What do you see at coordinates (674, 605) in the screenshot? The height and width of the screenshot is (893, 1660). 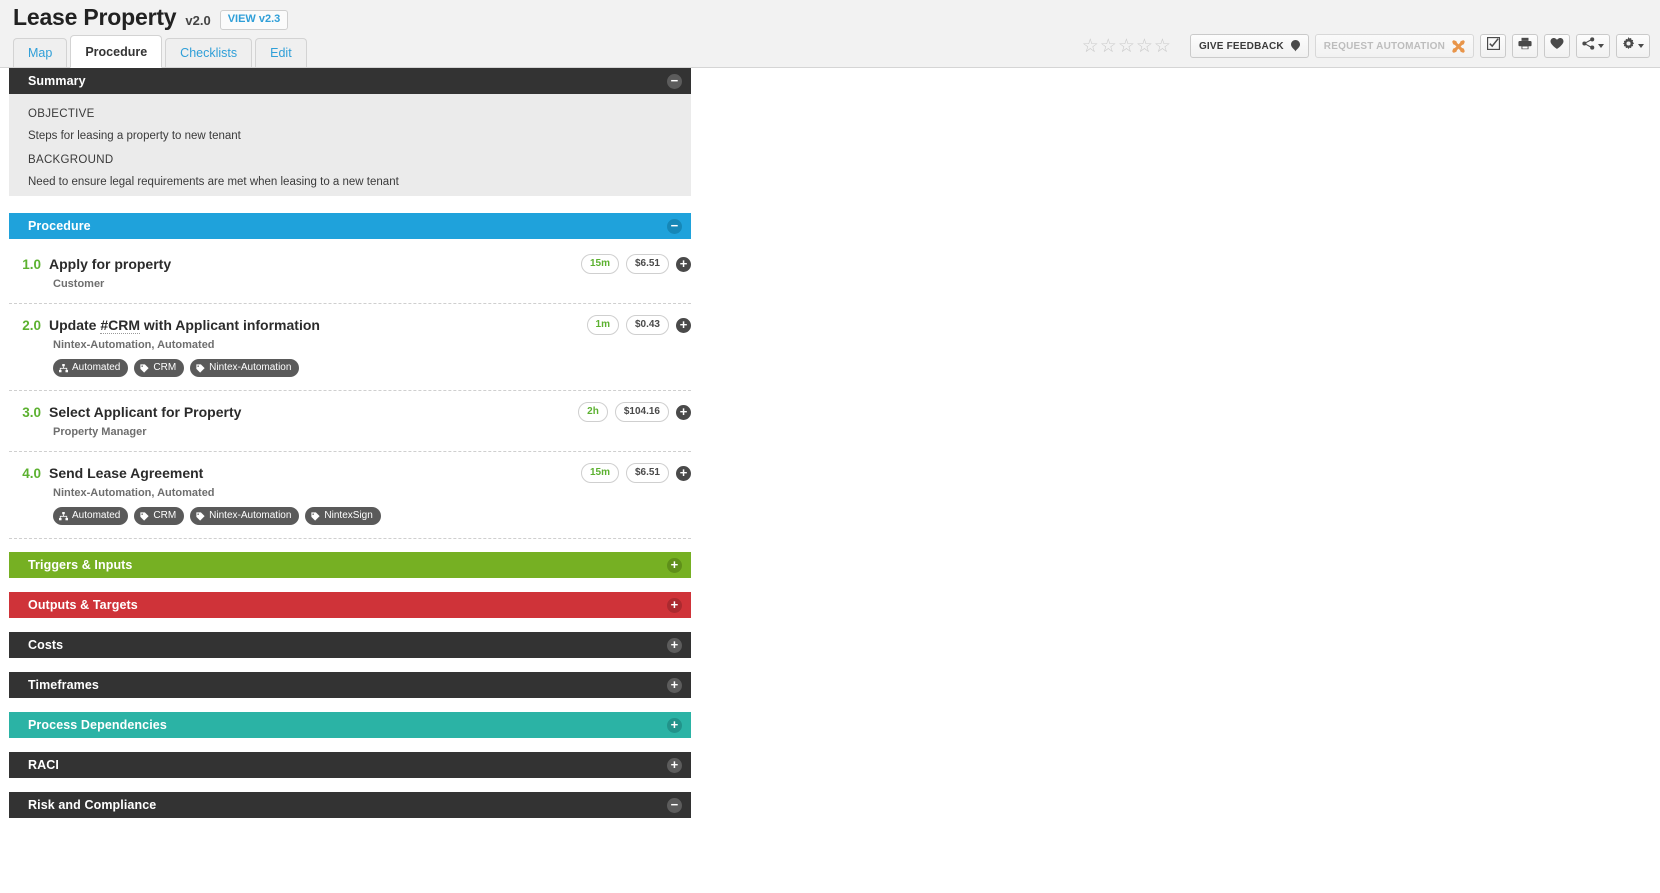 I see `expand-toggle-outputs-targets: +` at bounding box center [674, 605].